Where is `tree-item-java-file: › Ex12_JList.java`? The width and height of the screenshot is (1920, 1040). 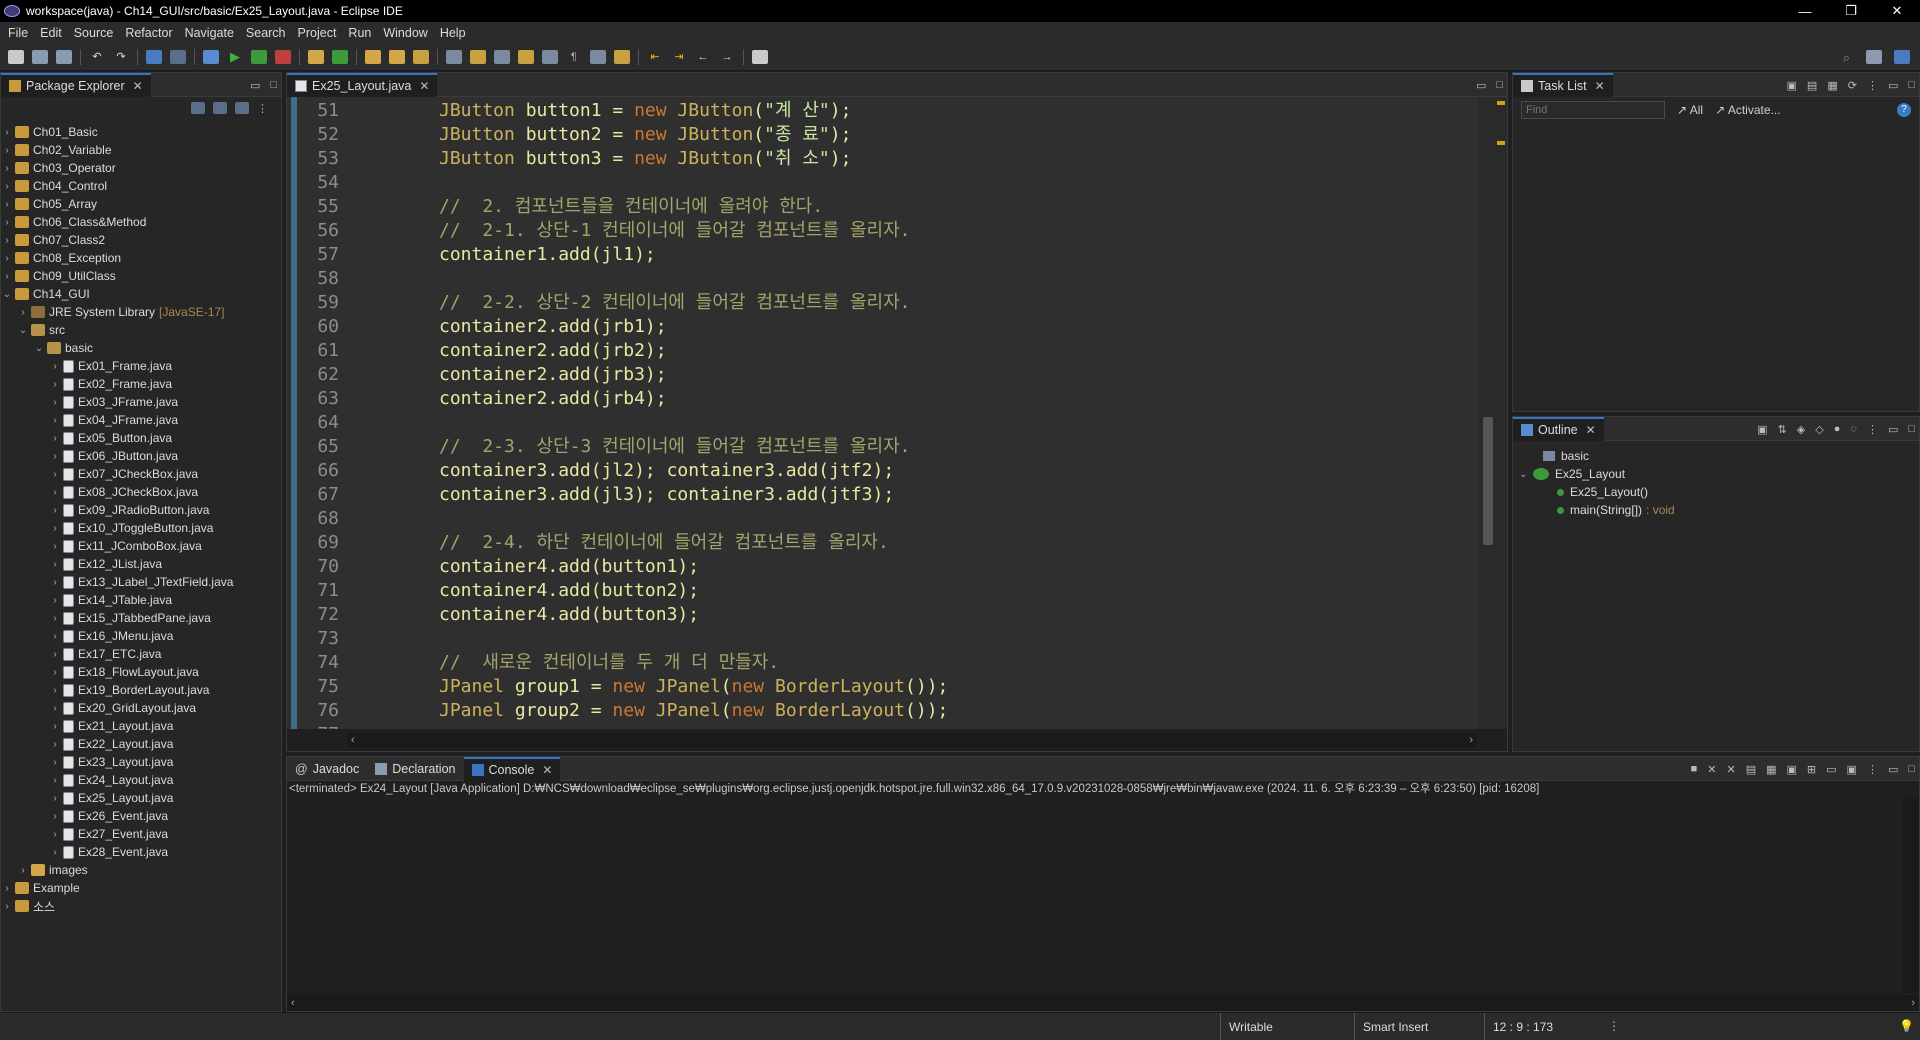
tree-item-java-file: › Ex12_JList.java is located at coordinates (141, 564).